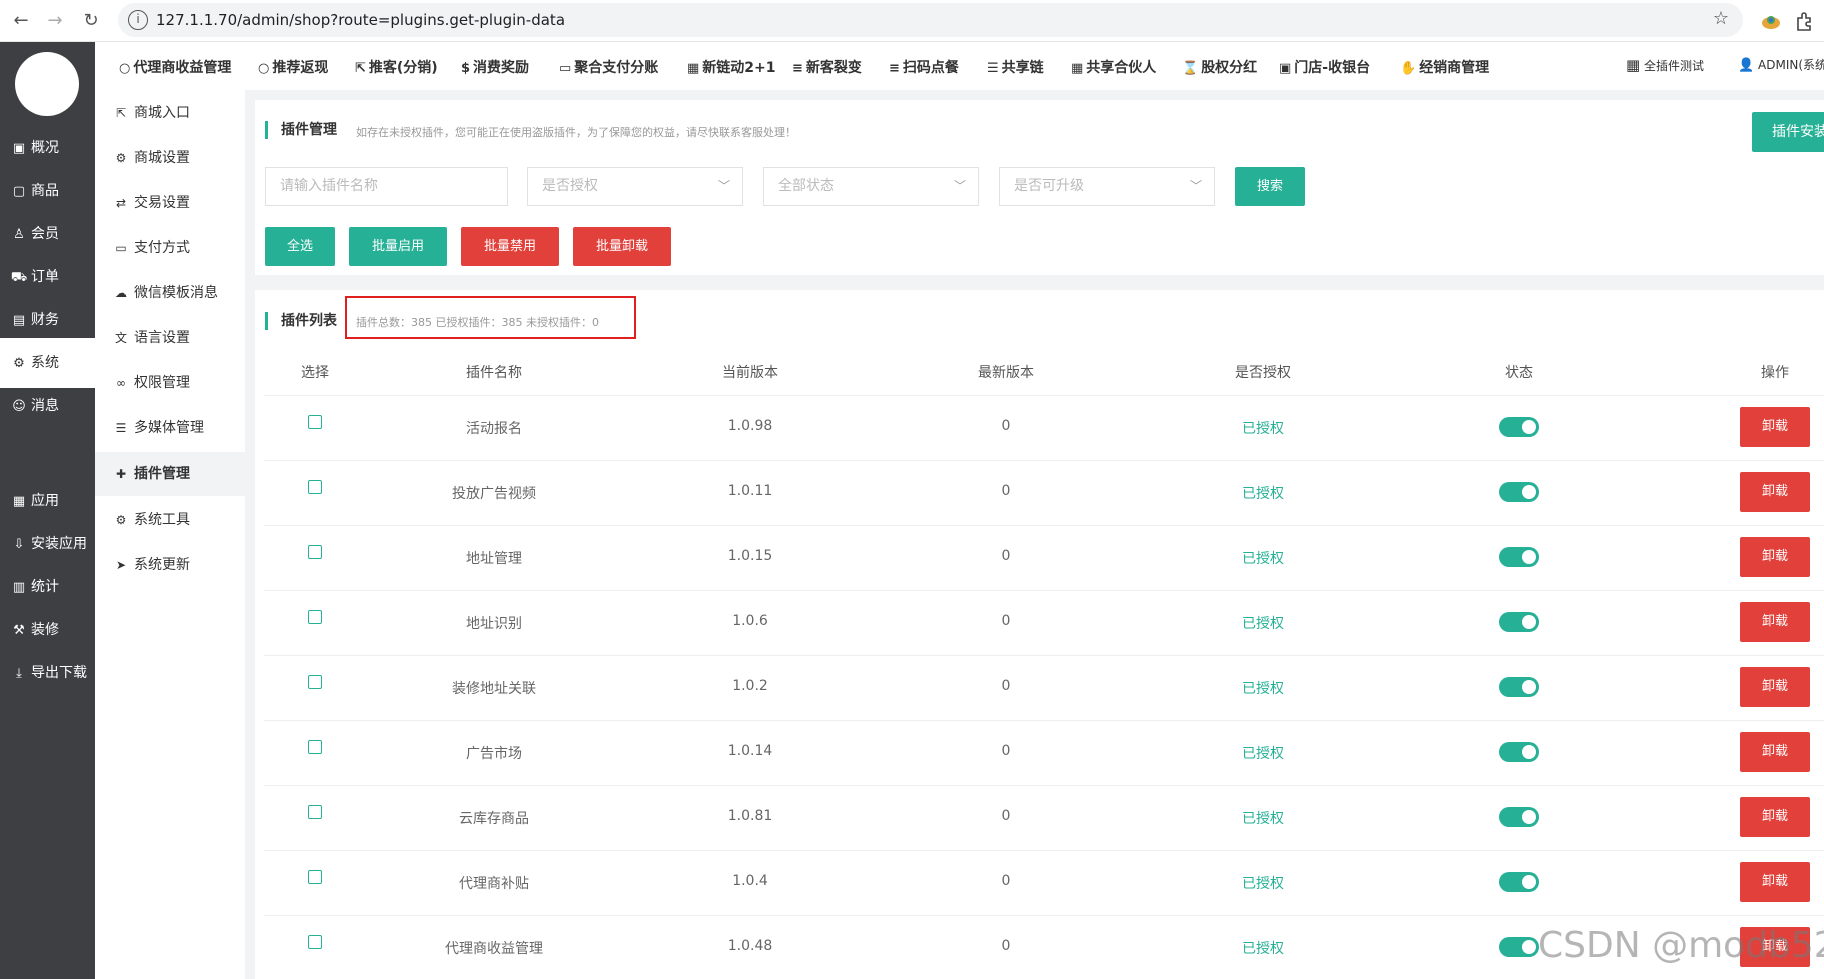 This screenshot has height=979, width=1824. I want to click on subnav-item-2: ⇄ 交易设置, so click(170, 203).